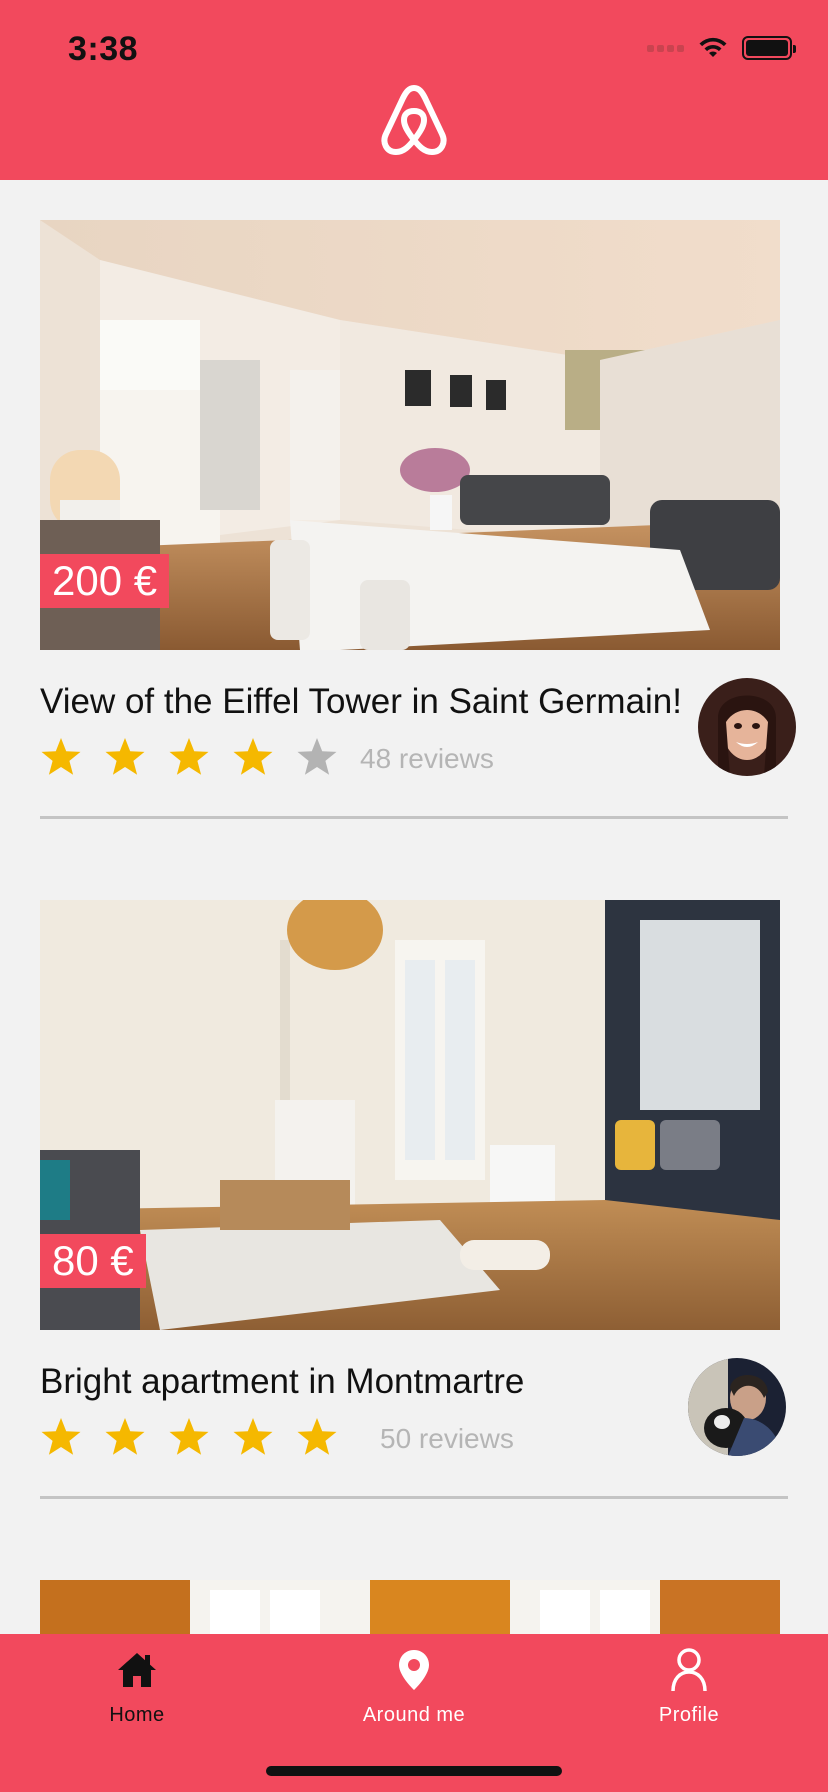 This screenshot has width=828, height=1792. I want to click on tab-label: Profile, so click(689, 1715).